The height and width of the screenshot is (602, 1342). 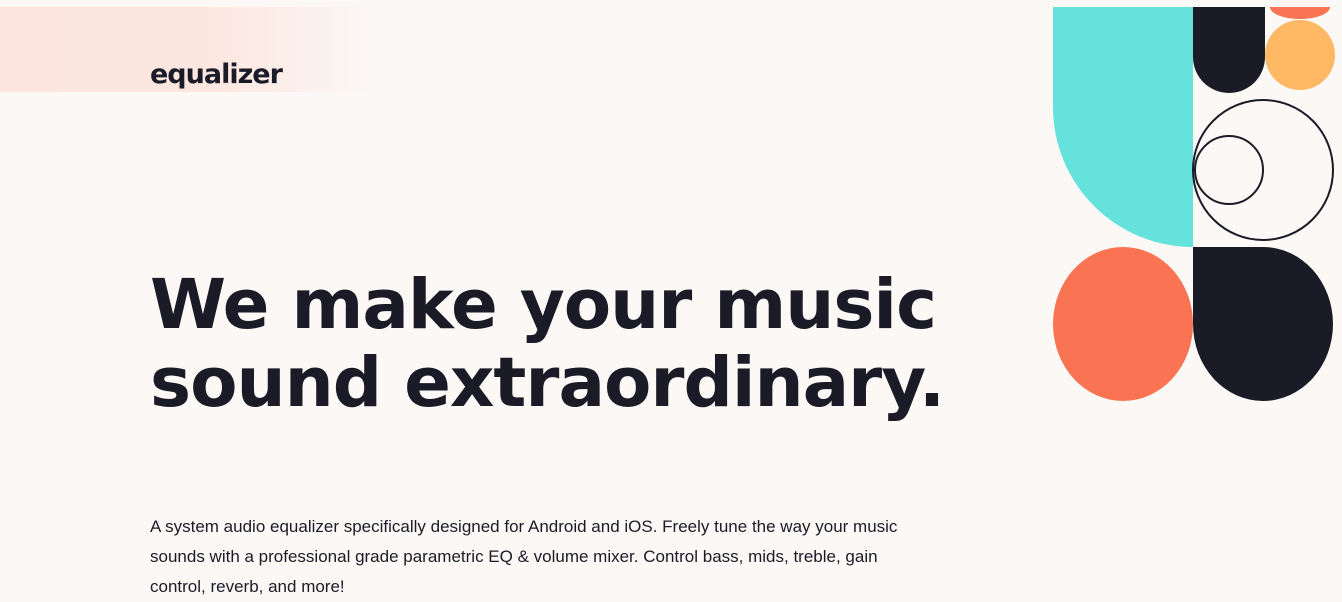 I want to click on coral-sliver-shape, so click(x=1300, y=13).